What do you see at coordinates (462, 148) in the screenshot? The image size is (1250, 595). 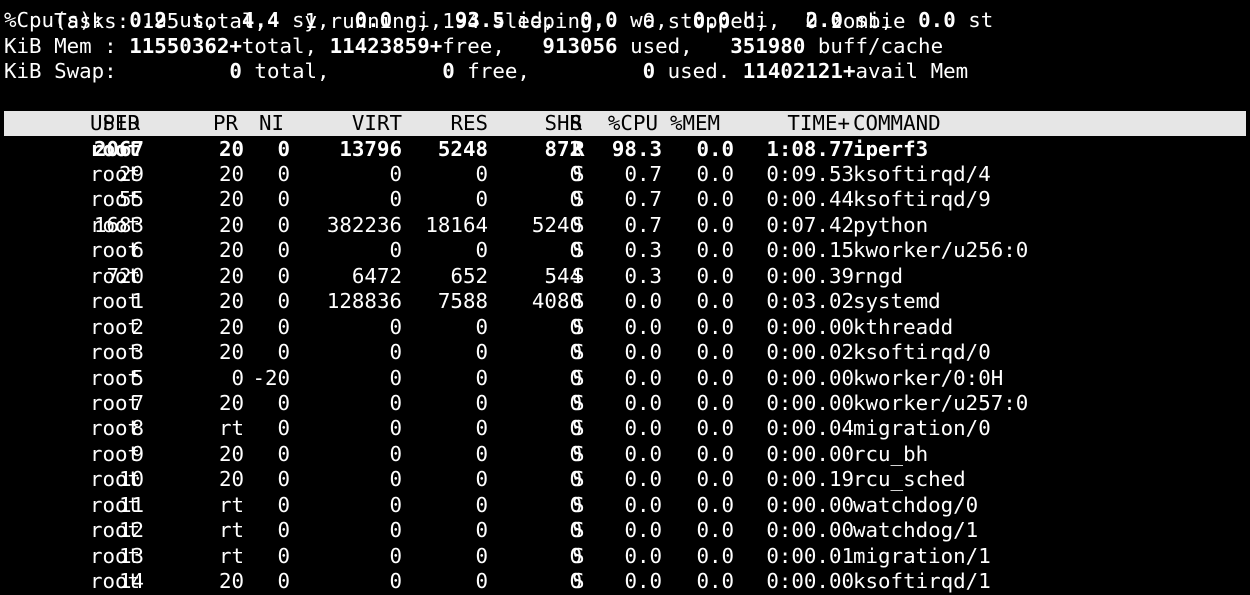 I see `res-cell: 5248` at bounding box center [462, 148].